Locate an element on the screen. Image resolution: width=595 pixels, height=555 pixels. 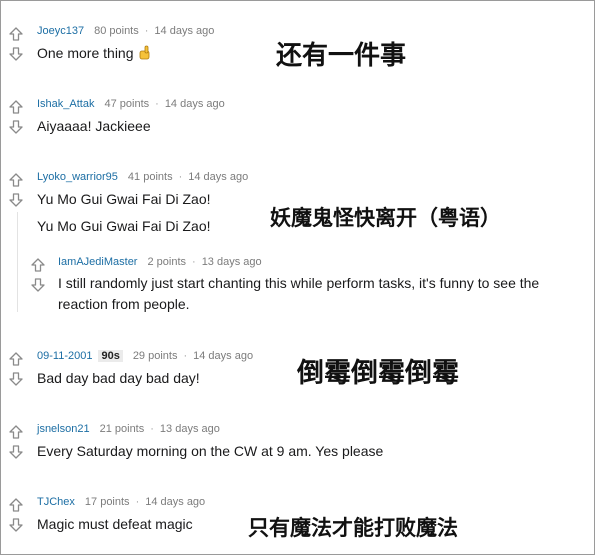
comment-meta: 09-11-2001 90s 29 points · 14 days ago is located at coordinates (145, 356).